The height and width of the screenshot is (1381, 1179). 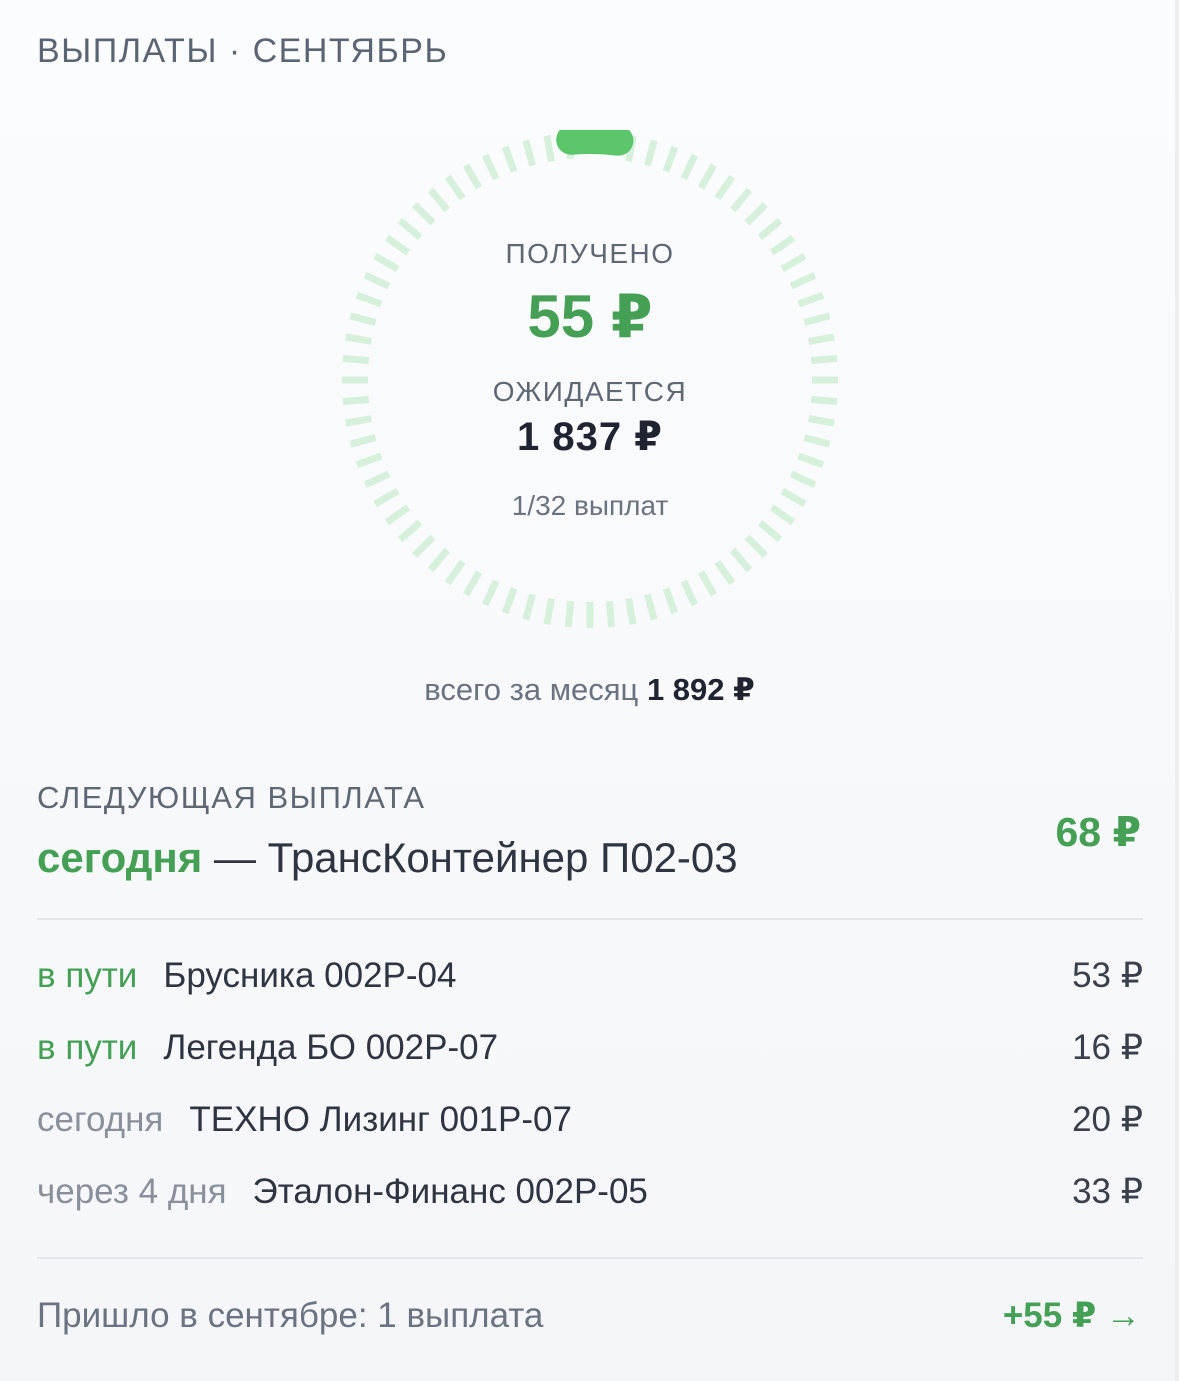 What do you see at coordinates (310, 975) in the screenshot?
I see `payout-name: Брусника 002Р-04` at bounding box center [310, 975].